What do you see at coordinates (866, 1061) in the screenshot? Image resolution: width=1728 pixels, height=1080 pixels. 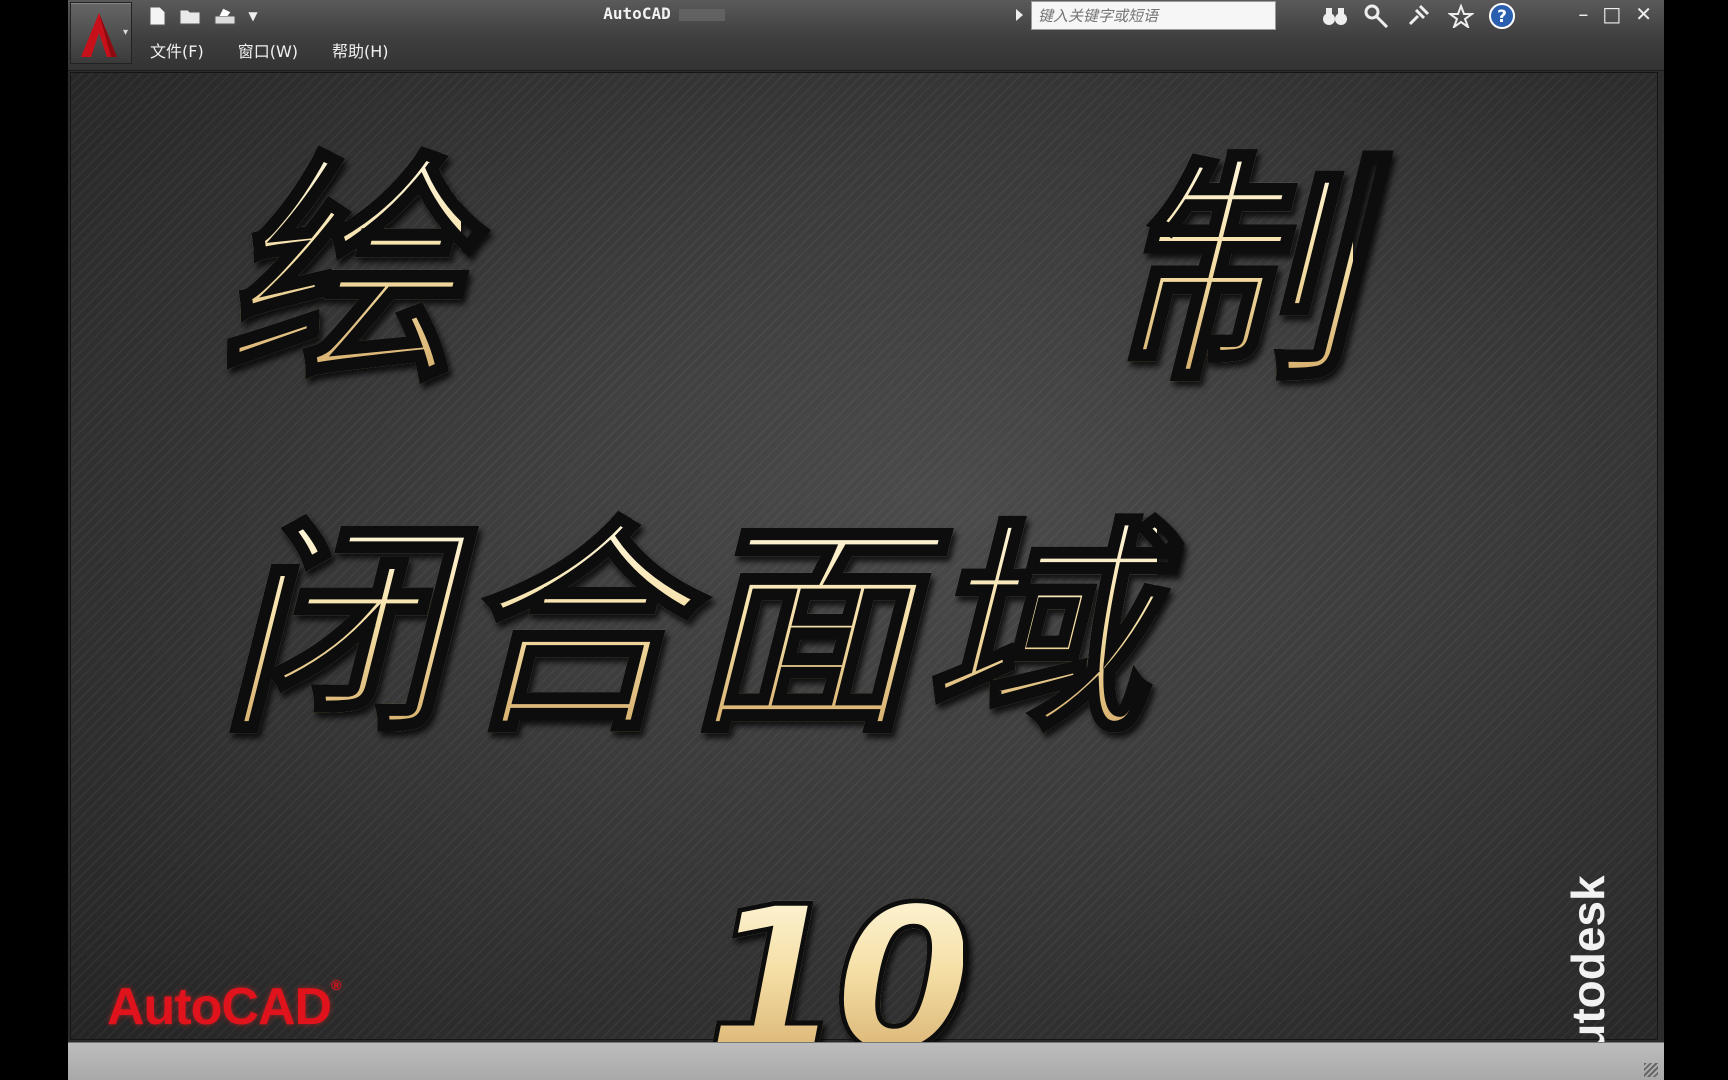 I see `status-bar` at bounding box center [866, 1061].